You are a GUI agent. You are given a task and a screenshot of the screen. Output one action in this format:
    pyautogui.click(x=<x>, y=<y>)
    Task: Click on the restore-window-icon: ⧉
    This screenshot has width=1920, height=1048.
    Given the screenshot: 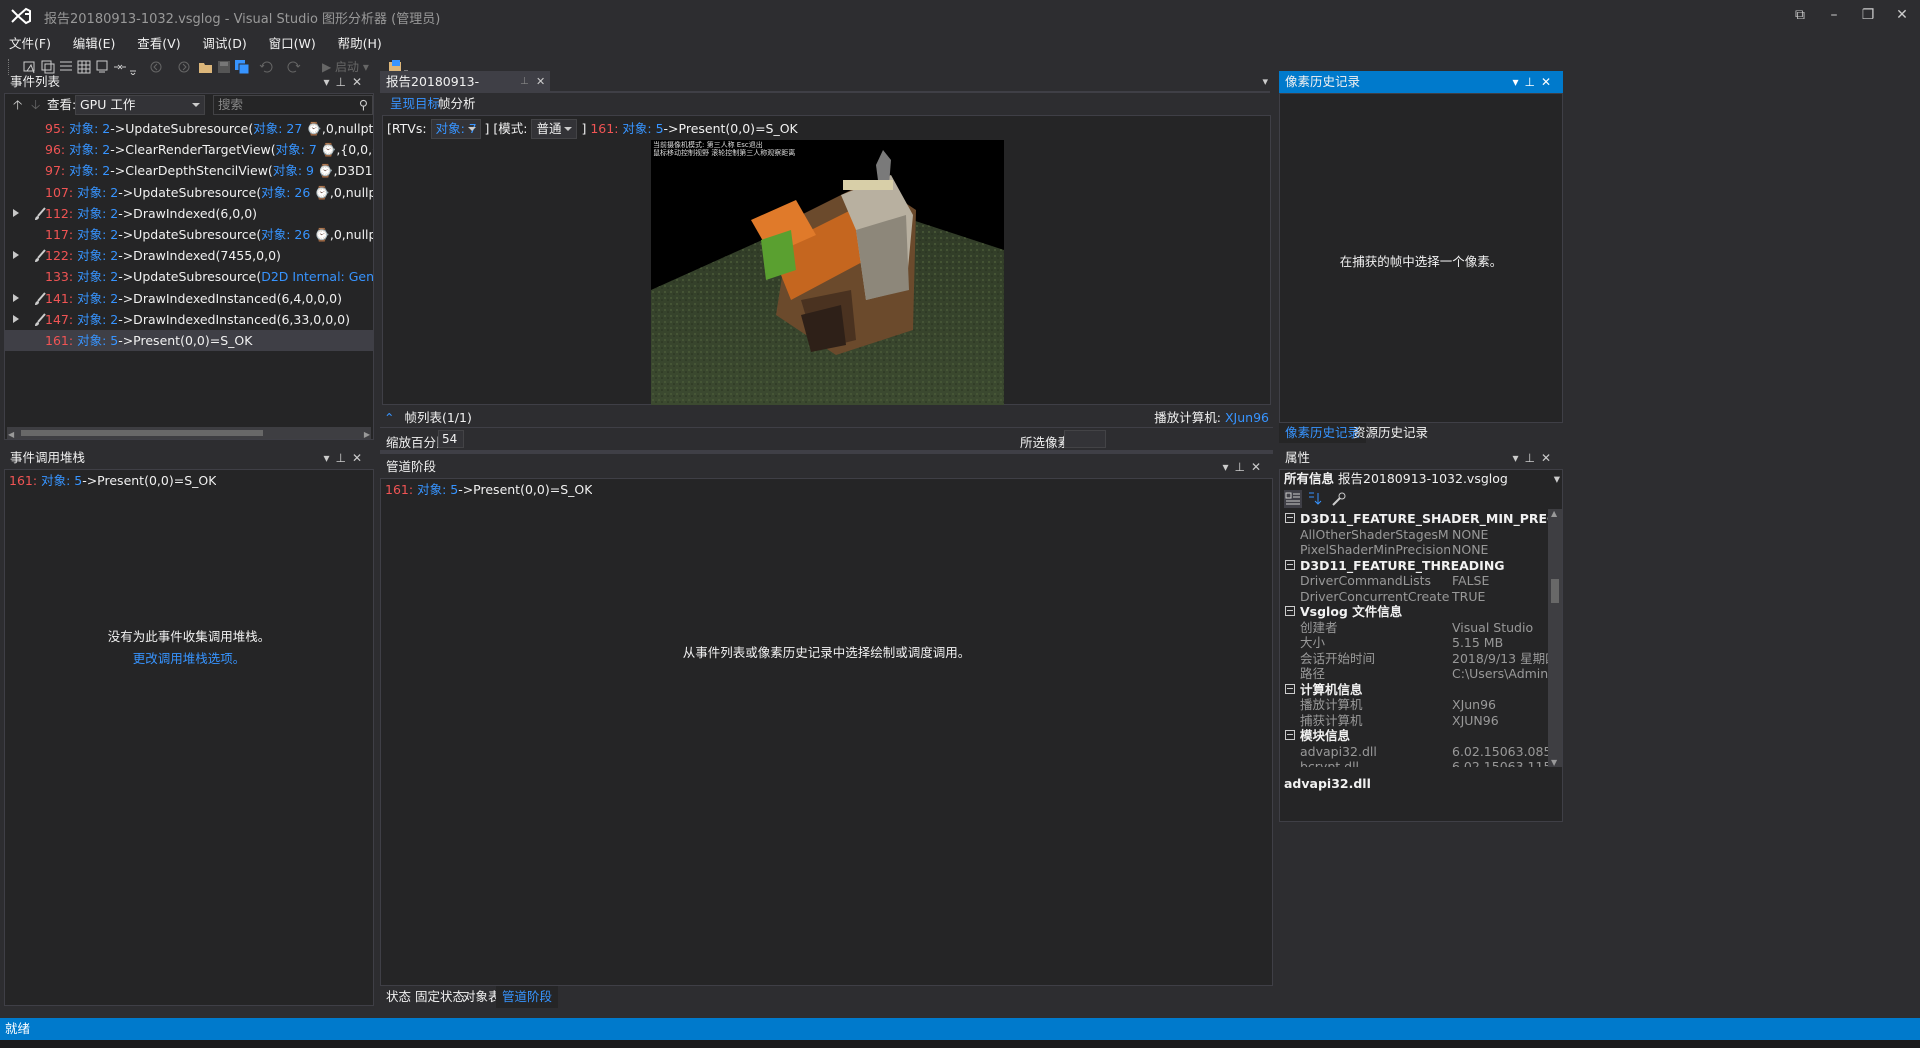 What is the action you would take?
    pyautogui.click(x=1800, y=15)
    